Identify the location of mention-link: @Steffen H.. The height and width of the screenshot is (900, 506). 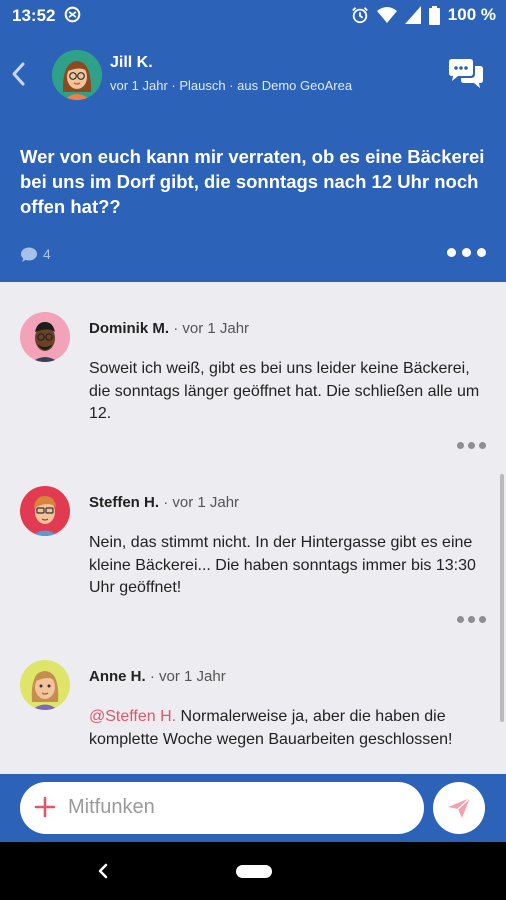
(132, 716).